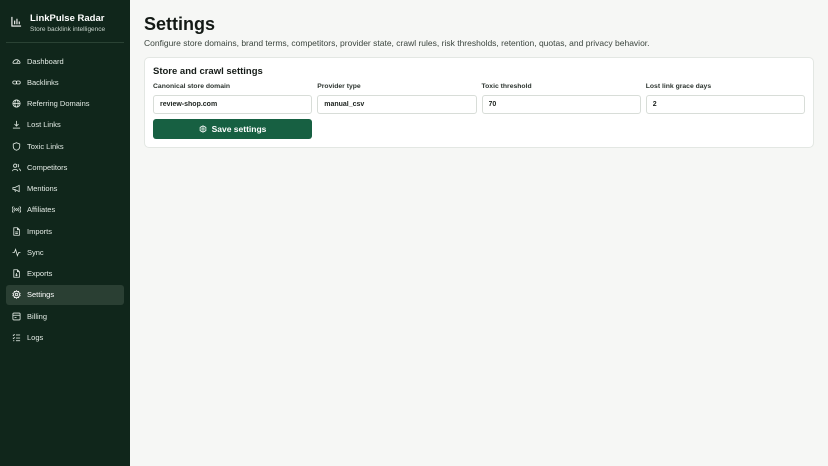 This screenshot has height=466, width=828. What do you see at coordinates (65, 316) in the screenshot?
I see `sidebar-item-billing: Billing` at bounding box center [65, 316].